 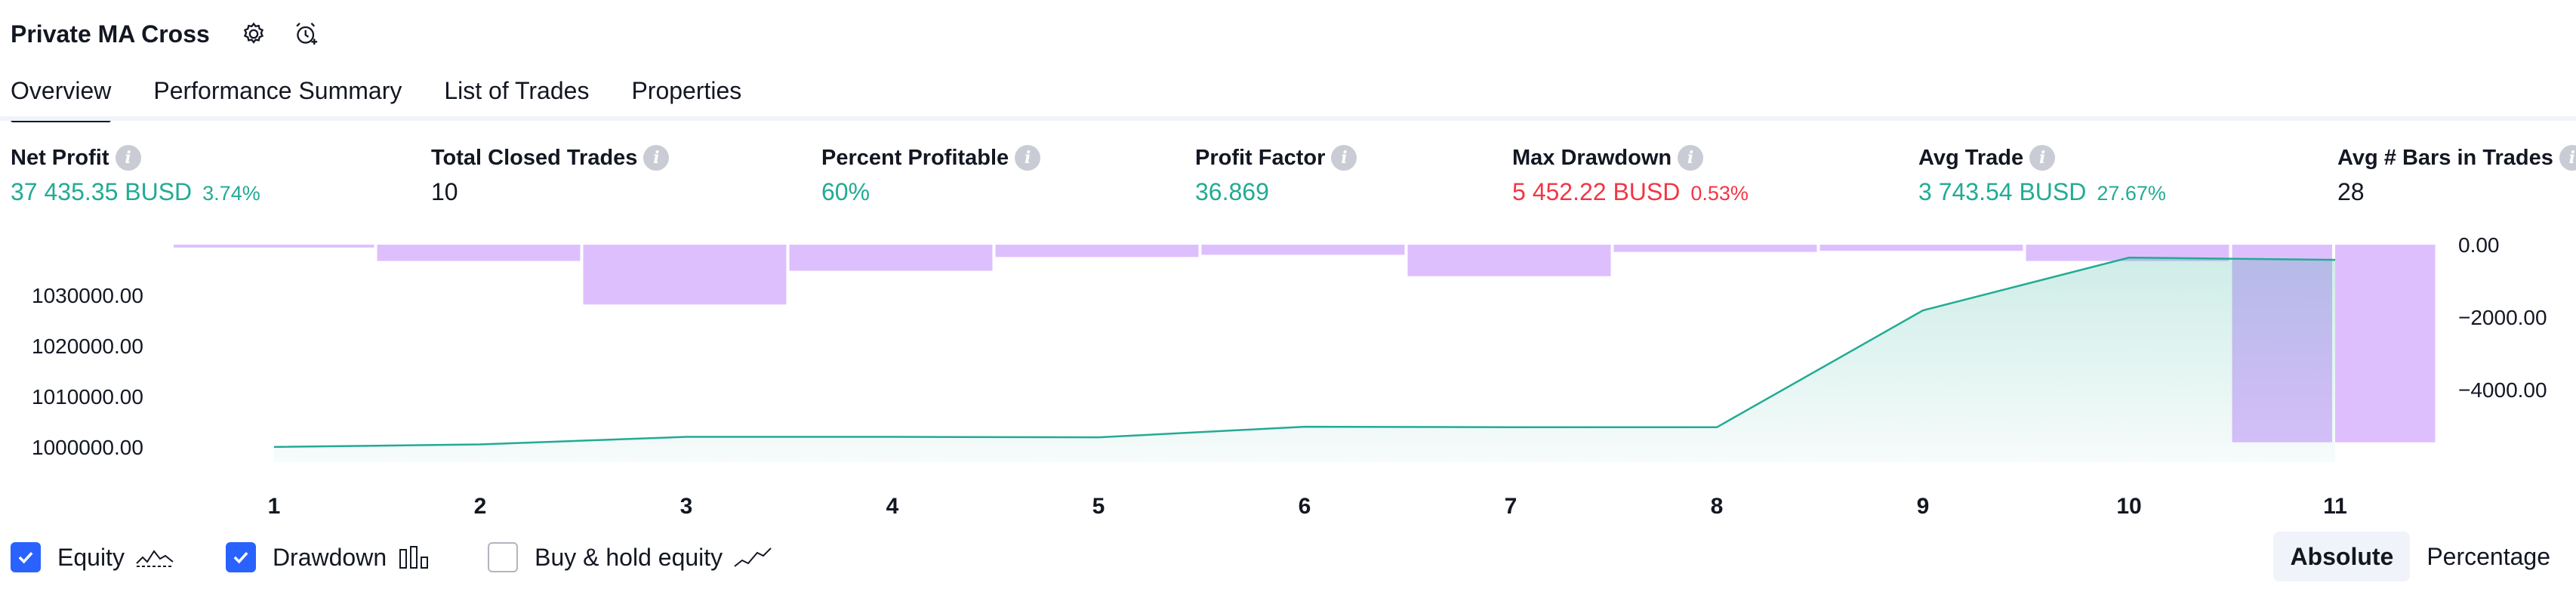 I want to click on metric-percent: 27.67%, so click(x=2131, y=193).